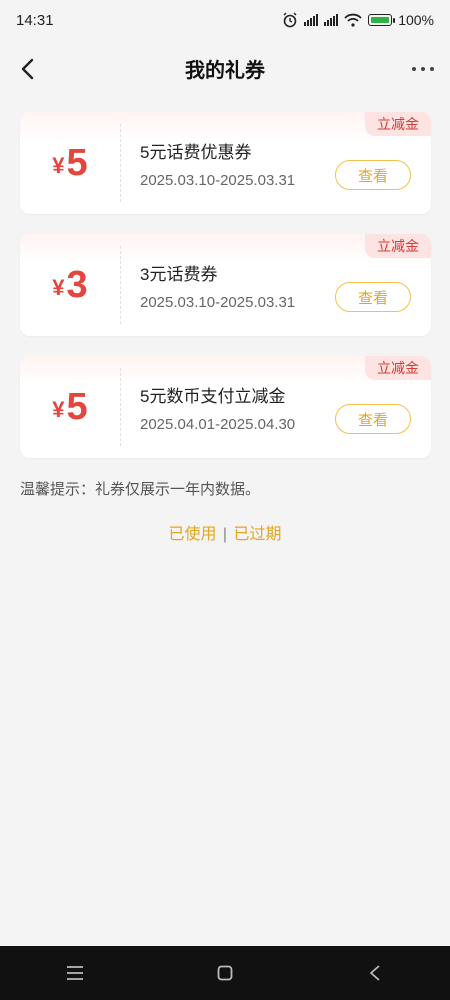 This screenshot has height=1000, width=450. I want to click on back-triangle-icon, so click(375, 973).